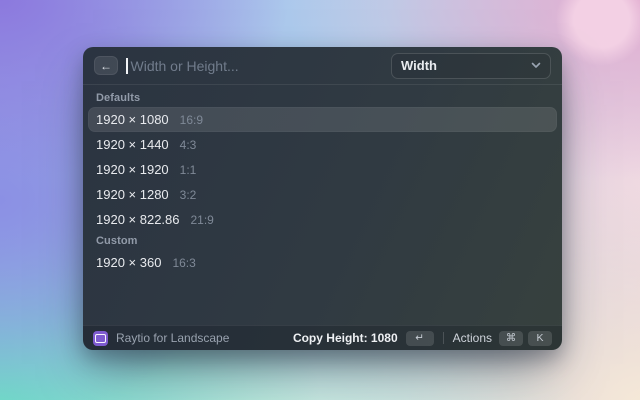  I want to click on back-arrow-icon: ←, so click(106, 65).